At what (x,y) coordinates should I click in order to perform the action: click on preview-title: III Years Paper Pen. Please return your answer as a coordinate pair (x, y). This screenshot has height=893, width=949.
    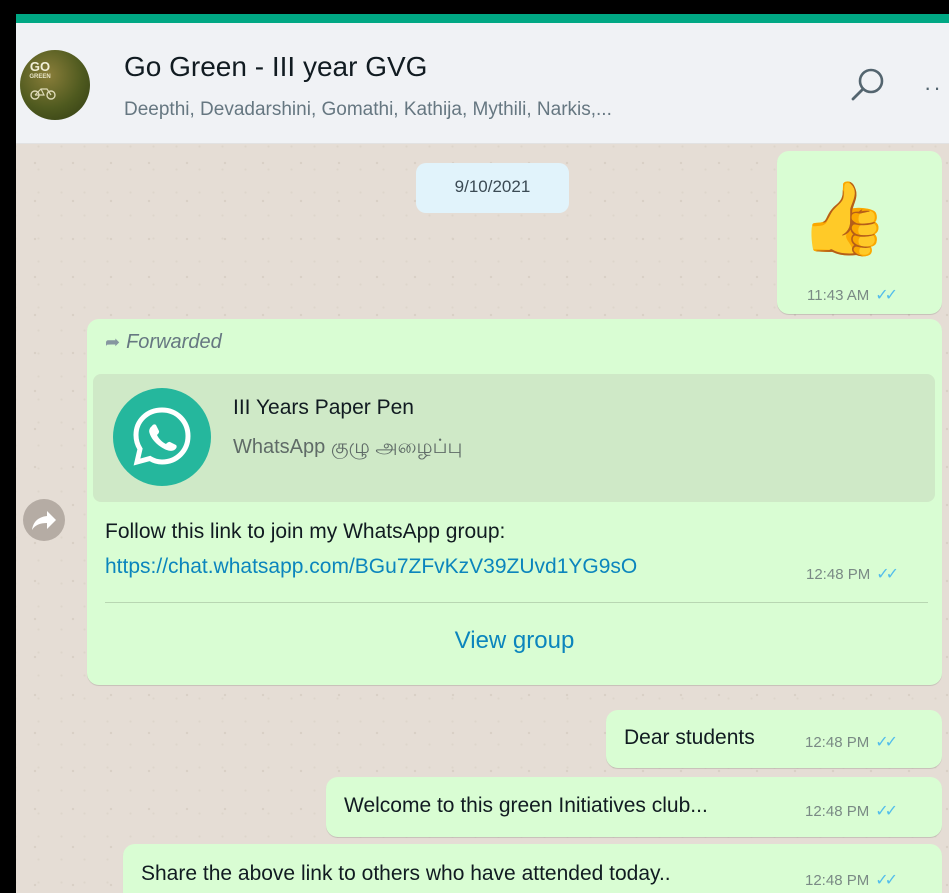
    Looking at the image, I should click on (323, 407).